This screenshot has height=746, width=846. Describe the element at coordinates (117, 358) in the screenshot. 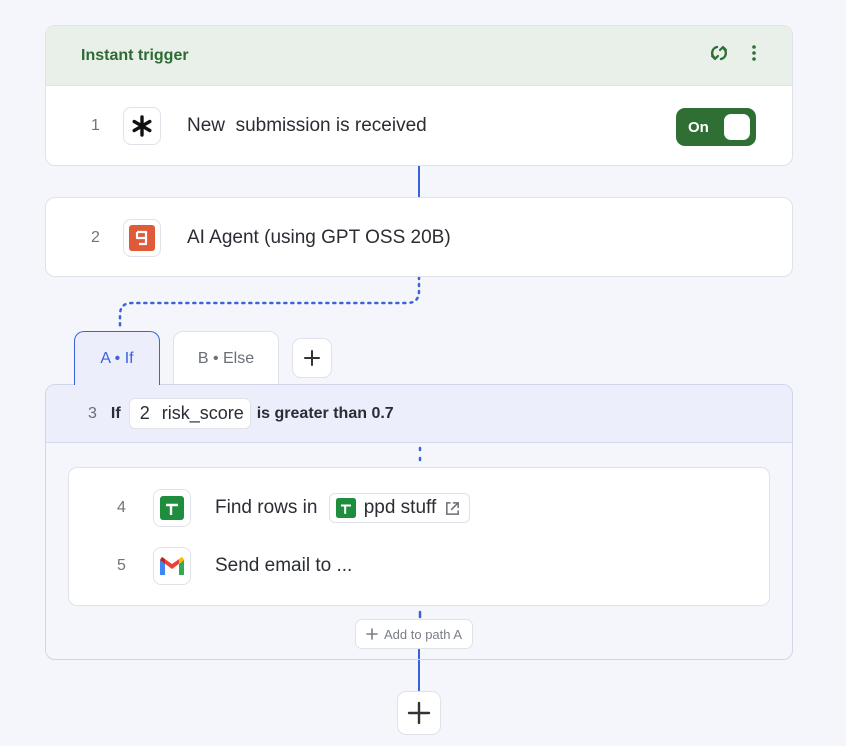

I see `tab-path-a: A • If` at that location.